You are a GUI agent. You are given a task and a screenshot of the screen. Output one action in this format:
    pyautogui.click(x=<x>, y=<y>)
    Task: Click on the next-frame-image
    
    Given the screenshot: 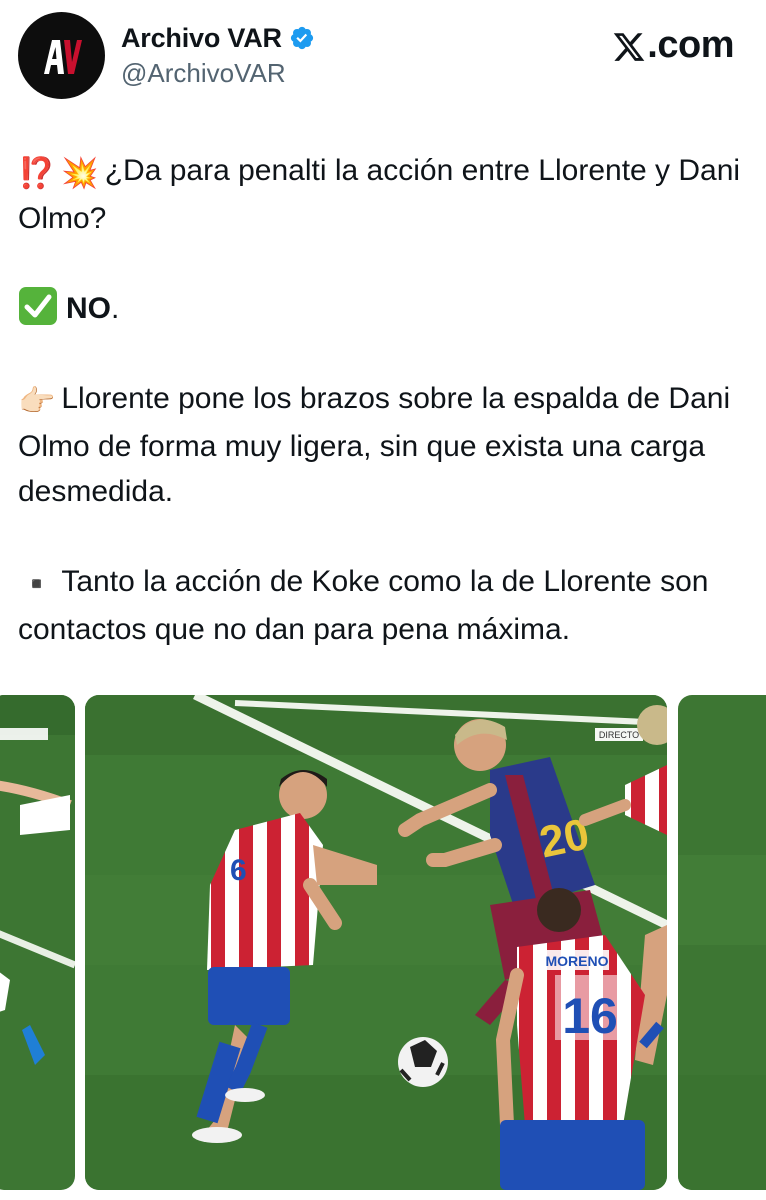 What is the action you would take?
    pyautogui.click(x=722, y=942)
    